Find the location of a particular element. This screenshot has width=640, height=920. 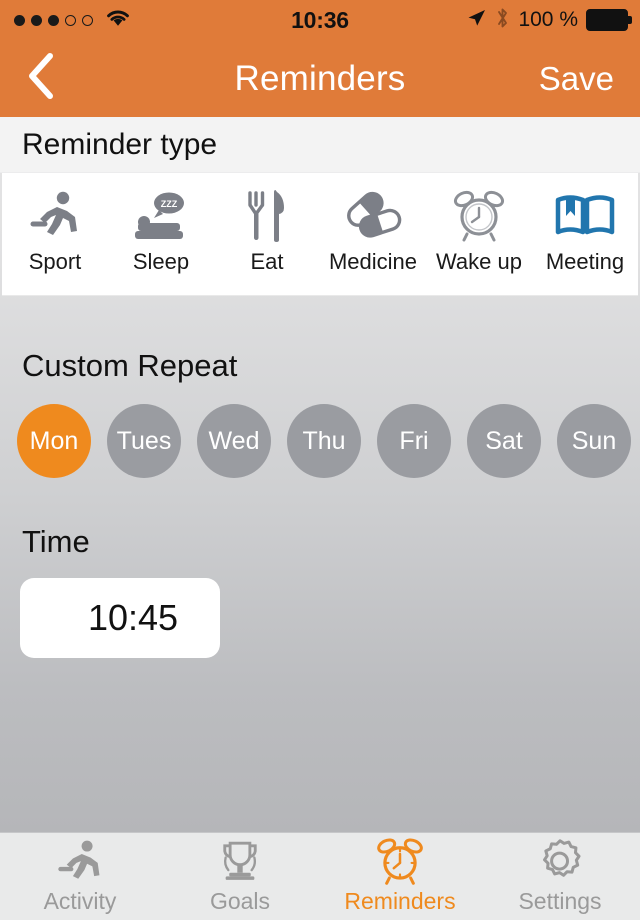

day-label: Sun is located at coordinates (594, 440).